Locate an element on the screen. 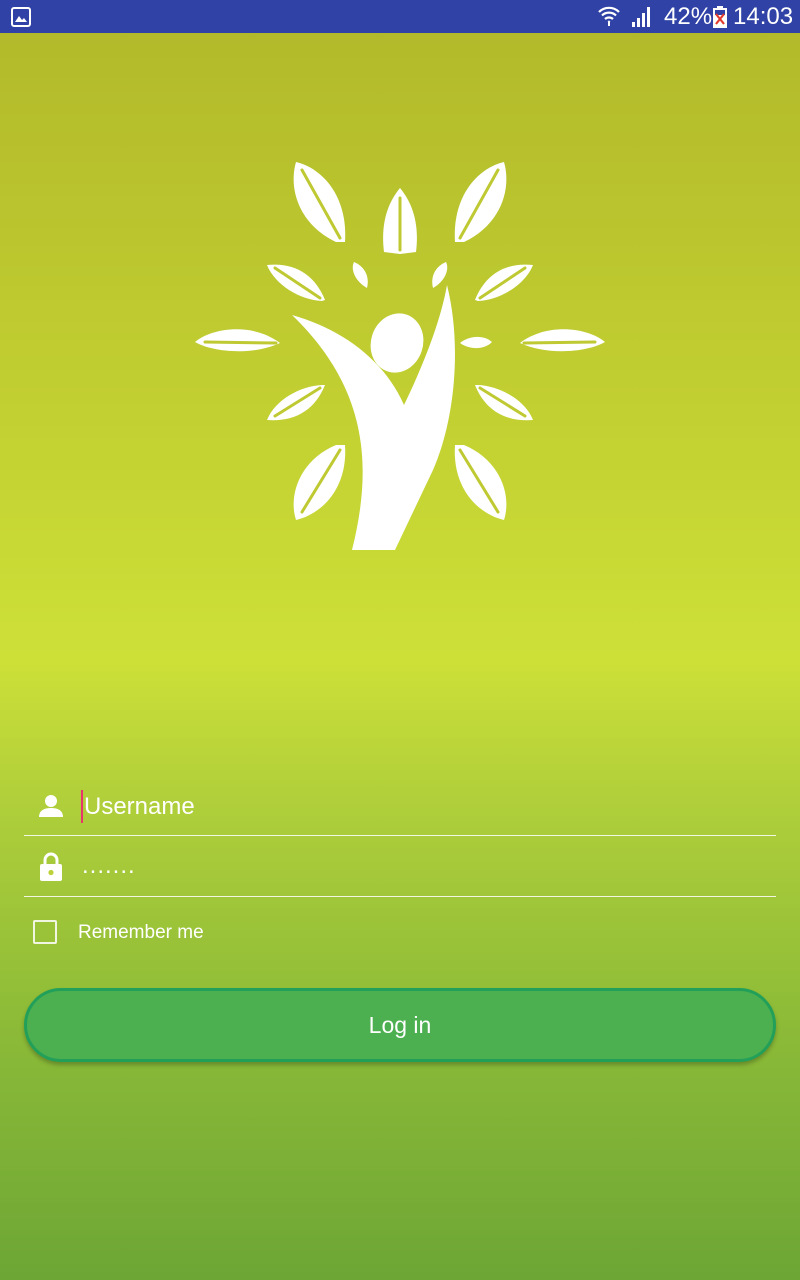 The image size is (800, 1280). remember-me-row: Remember me is located at coordinates (163, 932).